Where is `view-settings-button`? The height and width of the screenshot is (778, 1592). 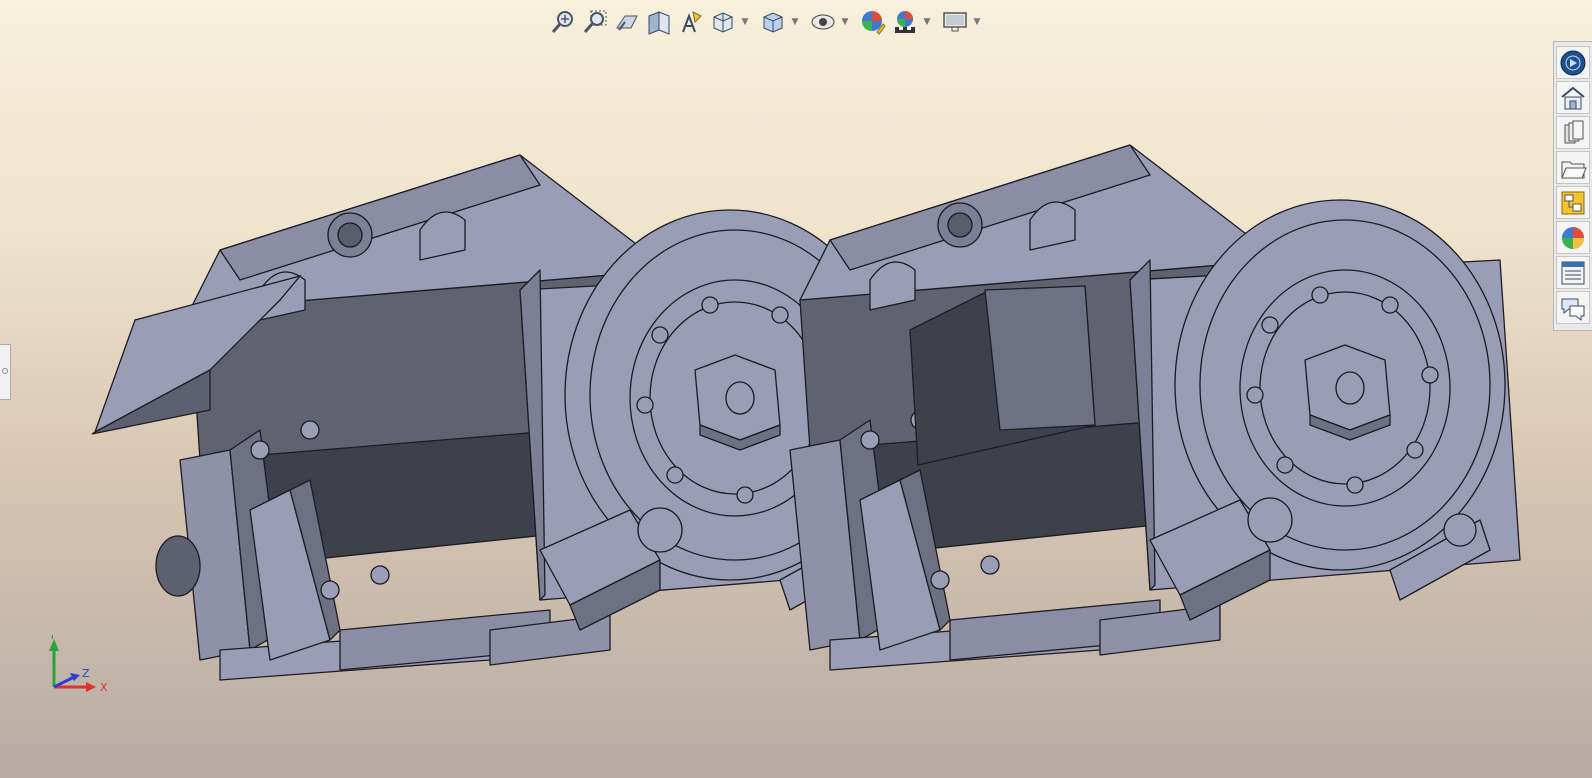 view-settings-button is located at coordinates (955, 22).